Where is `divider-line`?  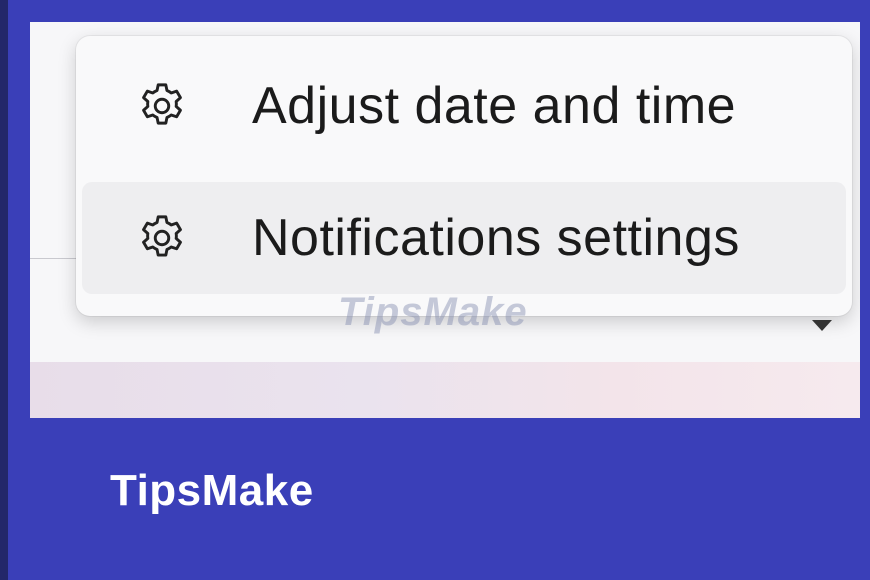 divider-line is located at coordinates (54, 258).